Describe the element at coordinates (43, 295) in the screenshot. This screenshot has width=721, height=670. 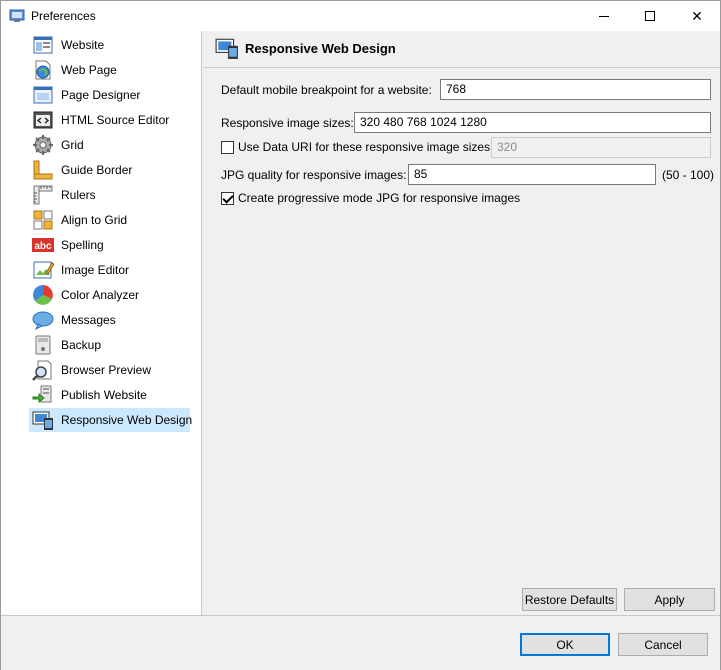
I see `color-analyzer-icon` at that location.